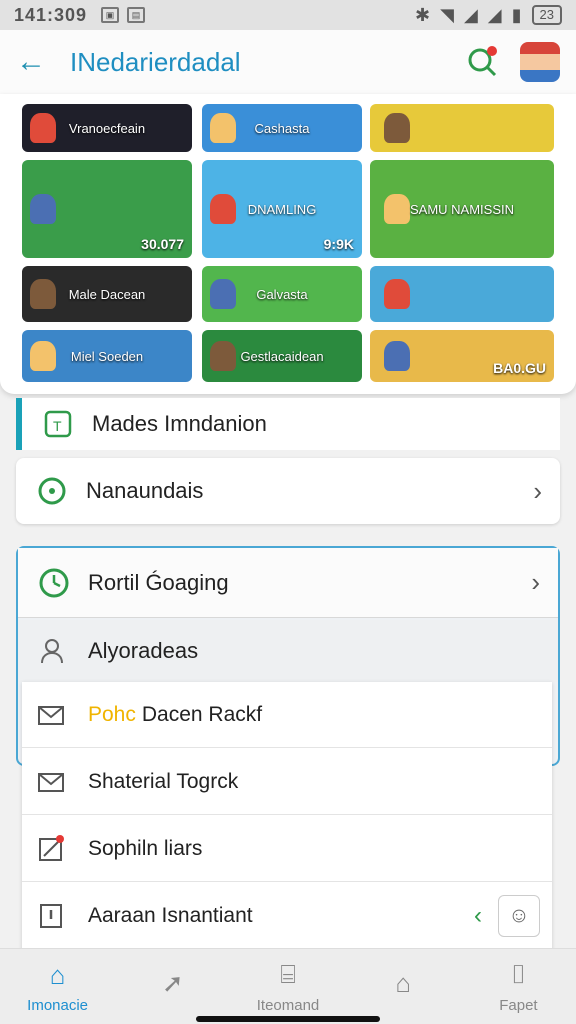 Image resolution: width=576 pixels, height=1024 pixels. I want to click on status-bar: 141:309 ▣ ▤ ✱ ◥ ◢ ◢ ▮ 23, so click(288, 15).